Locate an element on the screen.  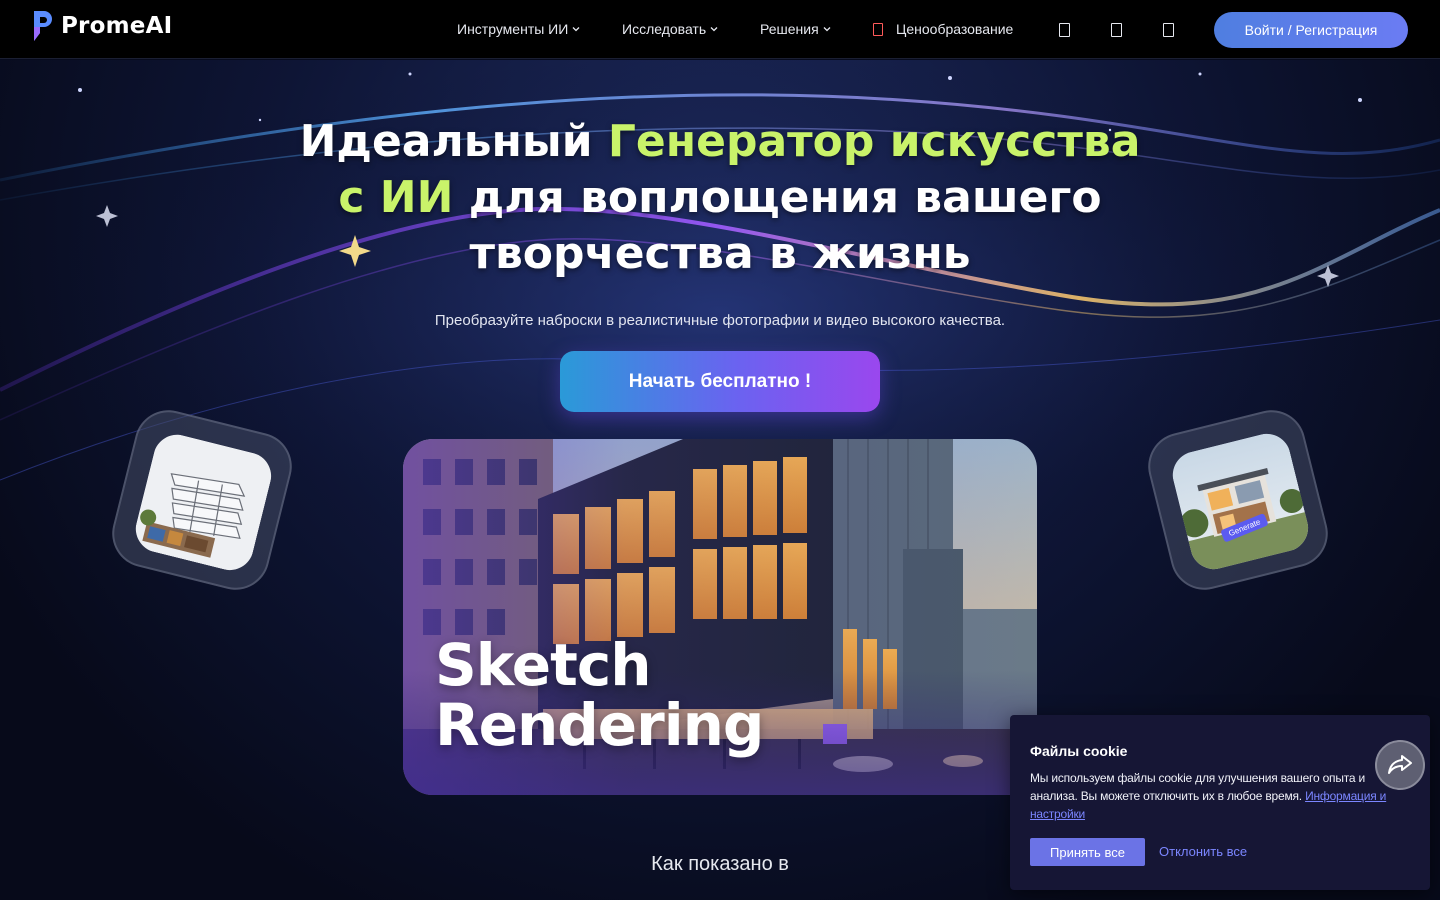
logo-text: PromeAI is located at coordinates (117, 26).